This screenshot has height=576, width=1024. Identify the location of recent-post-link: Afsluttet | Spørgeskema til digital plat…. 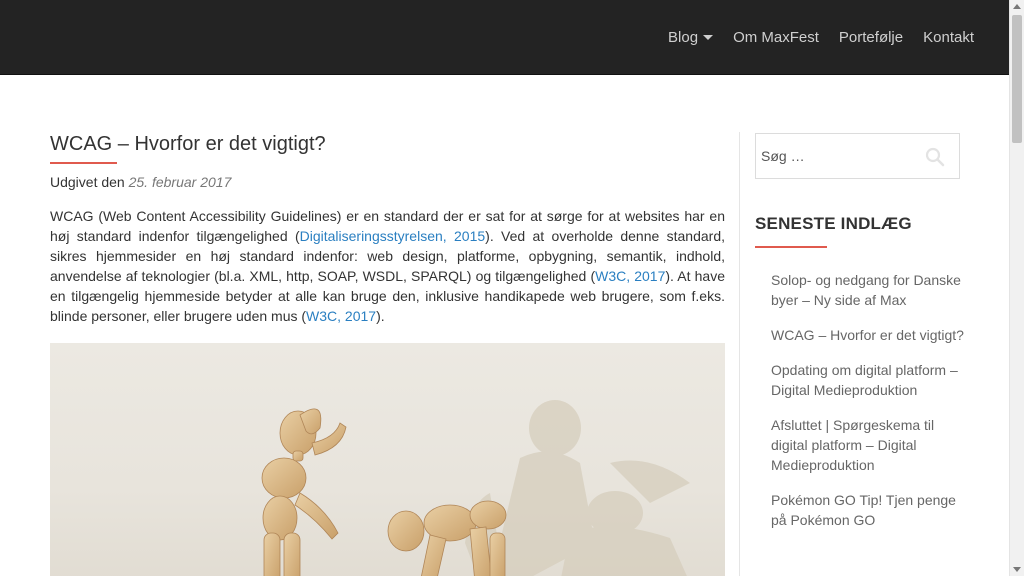
(860, 445).